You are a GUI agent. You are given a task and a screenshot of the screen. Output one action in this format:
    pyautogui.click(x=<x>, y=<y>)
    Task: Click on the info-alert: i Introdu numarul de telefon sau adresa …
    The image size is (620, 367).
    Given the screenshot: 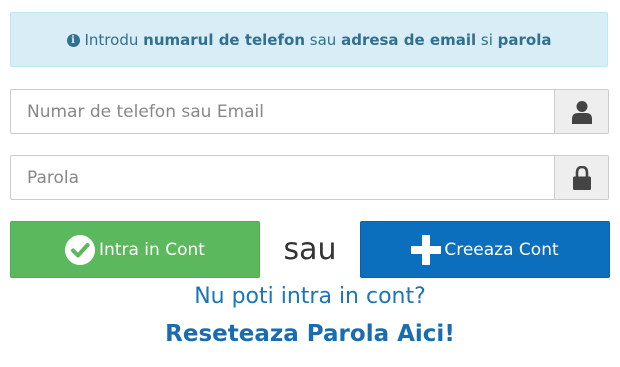 What is the action you would take?
    pyautogui.click(x=309, y=39)
    